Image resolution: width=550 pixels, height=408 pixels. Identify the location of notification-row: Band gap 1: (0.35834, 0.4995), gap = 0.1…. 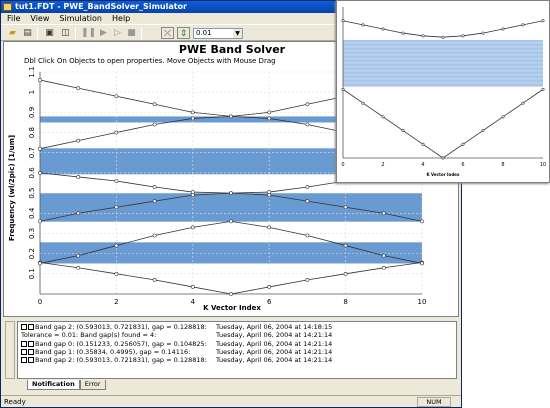
(237, 352).